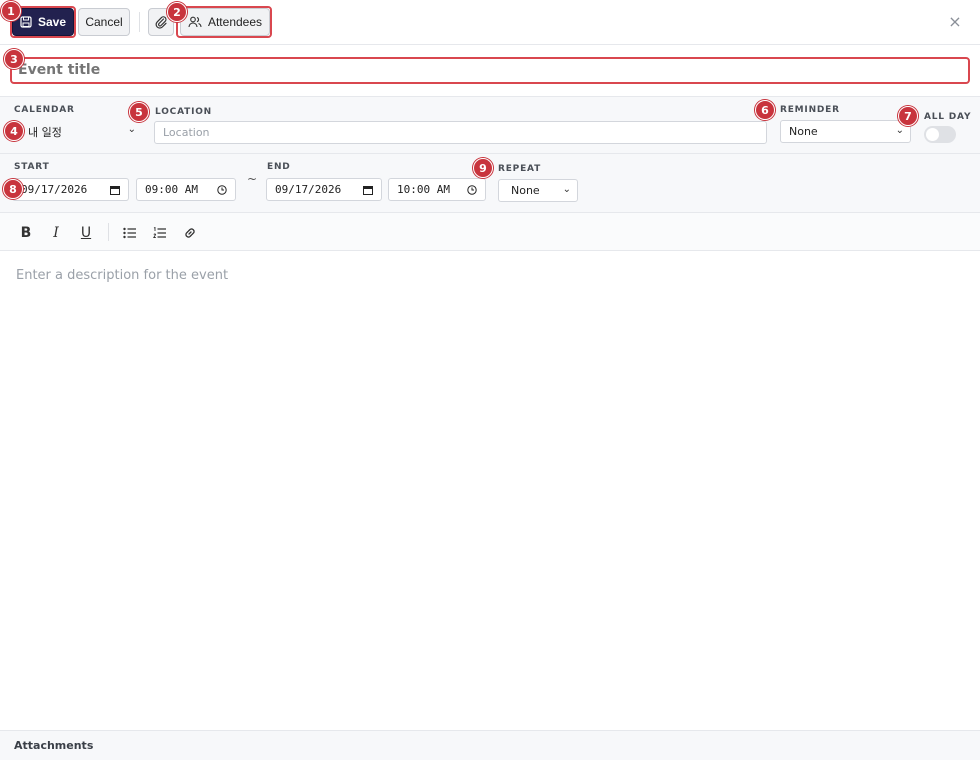 The height and width of the screenshot is (760, 980). I want to click on close-icon: ×, so click(955, 21).